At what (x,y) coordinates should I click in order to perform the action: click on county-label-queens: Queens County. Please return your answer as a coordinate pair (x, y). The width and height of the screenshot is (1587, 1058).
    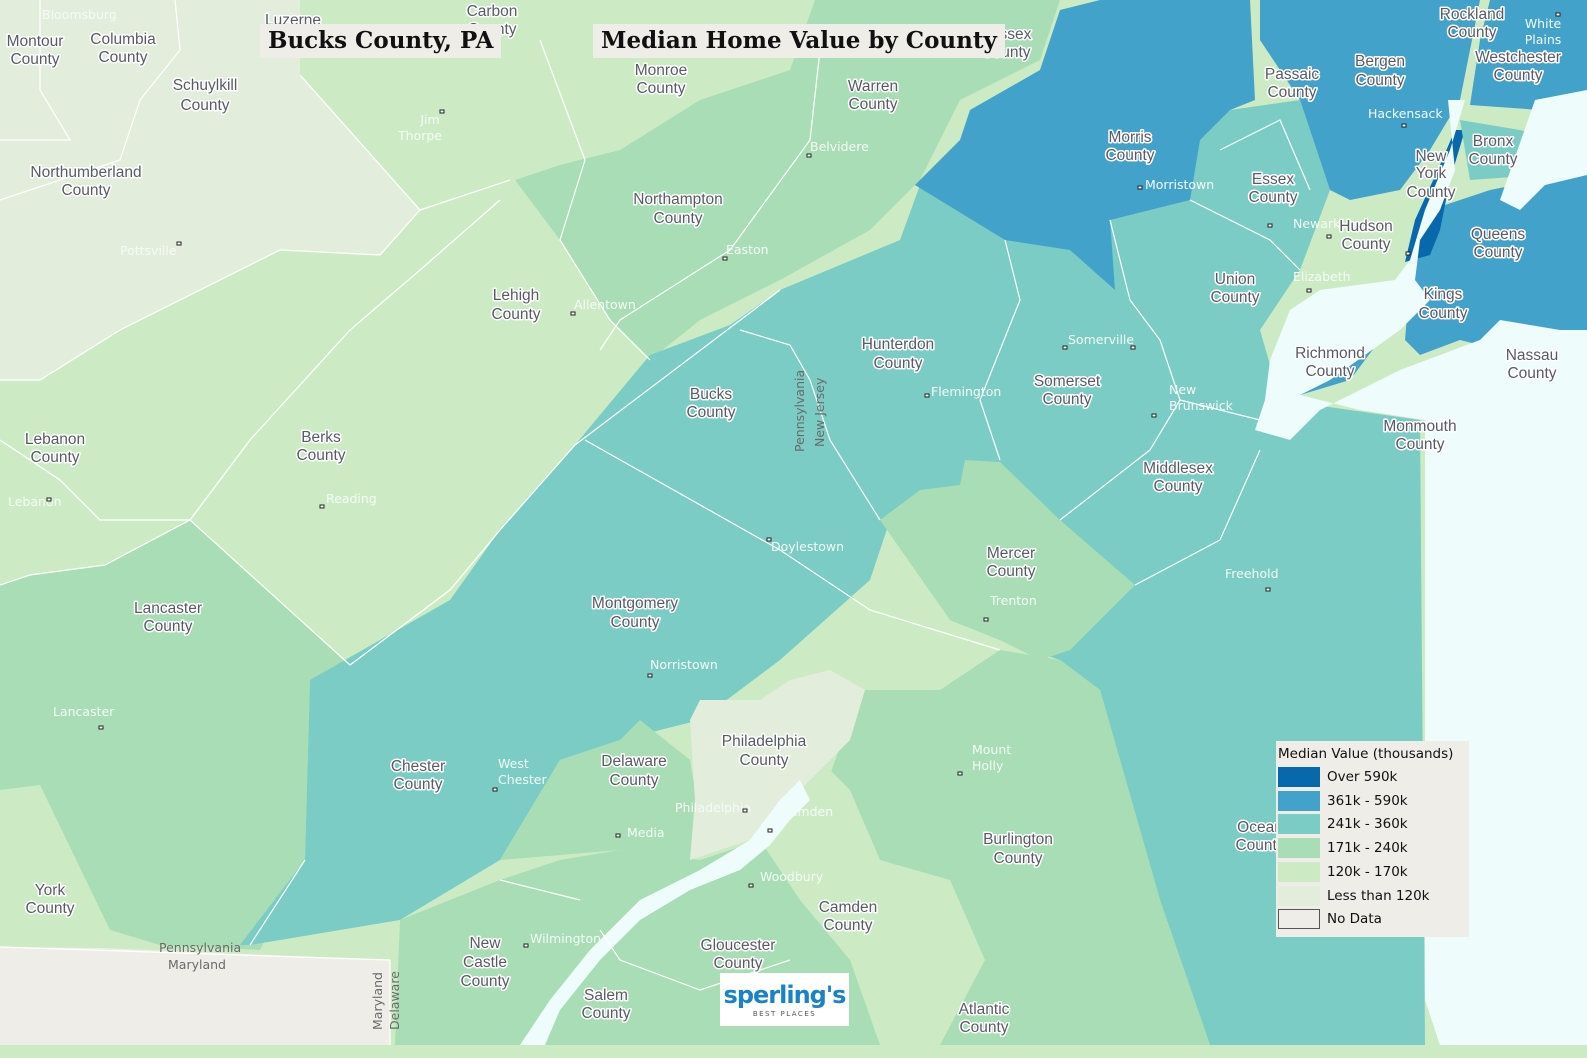
    Looking at the image, I should click on (1498, 243).